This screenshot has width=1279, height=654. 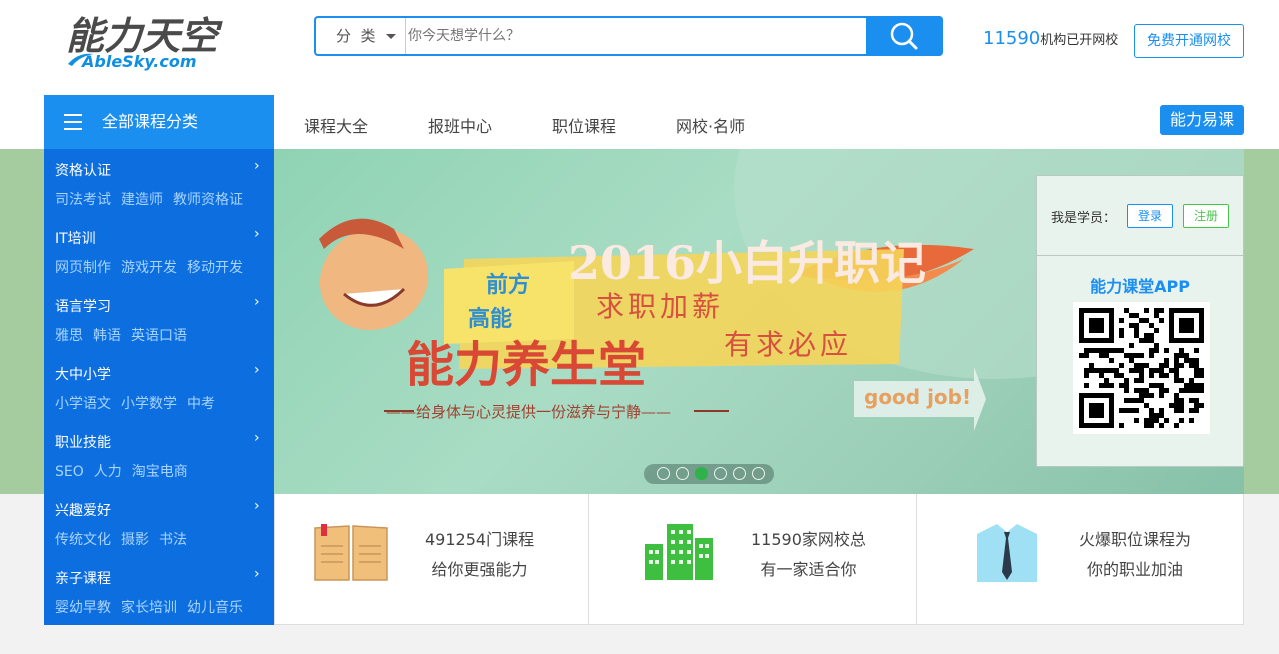 I want to click on category-link: 司法考试, so click(x=83, y=200).